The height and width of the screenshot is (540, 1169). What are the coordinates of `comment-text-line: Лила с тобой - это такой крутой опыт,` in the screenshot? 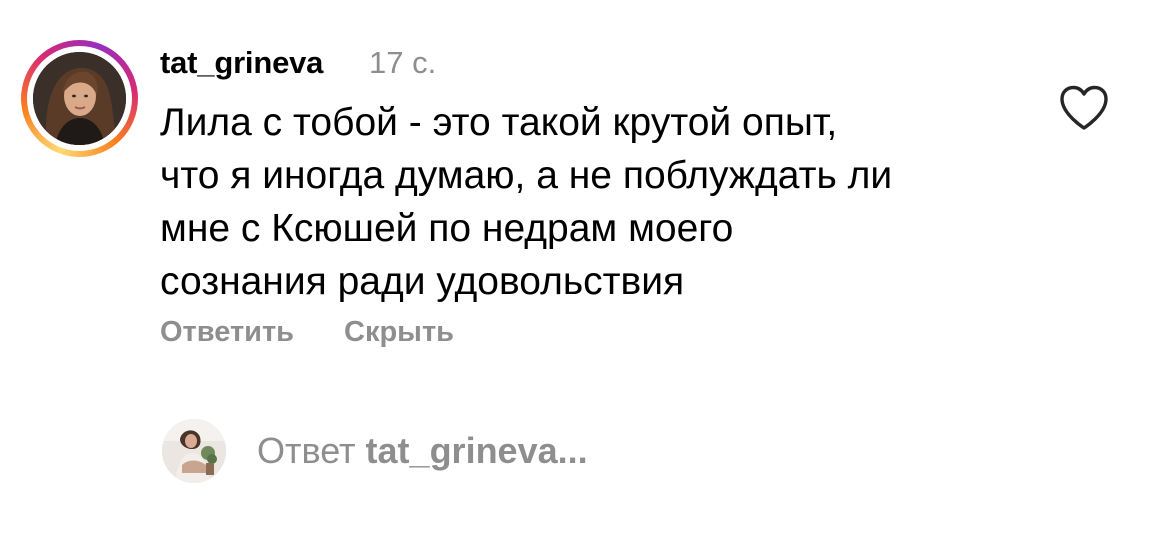 It's located at (499, 122).